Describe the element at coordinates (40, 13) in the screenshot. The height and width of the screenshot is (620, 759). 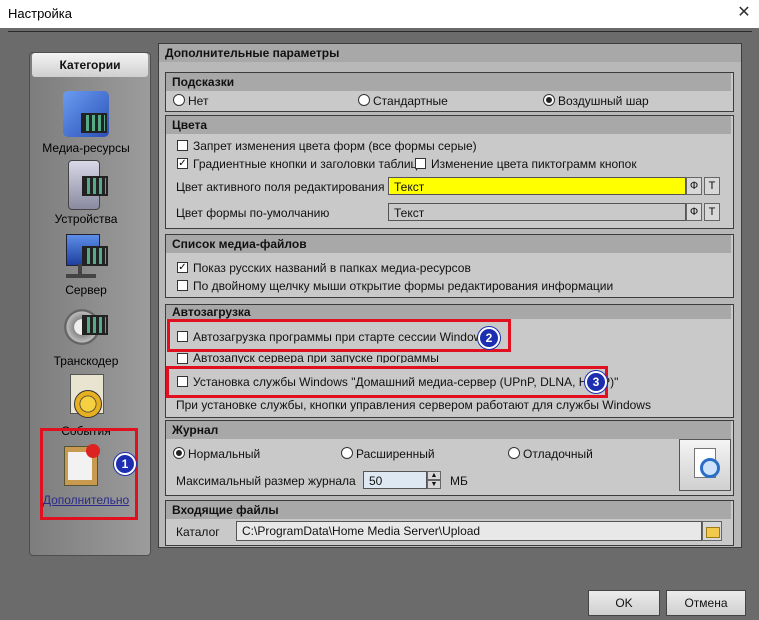
I see `window-title: Настройка` at that location.